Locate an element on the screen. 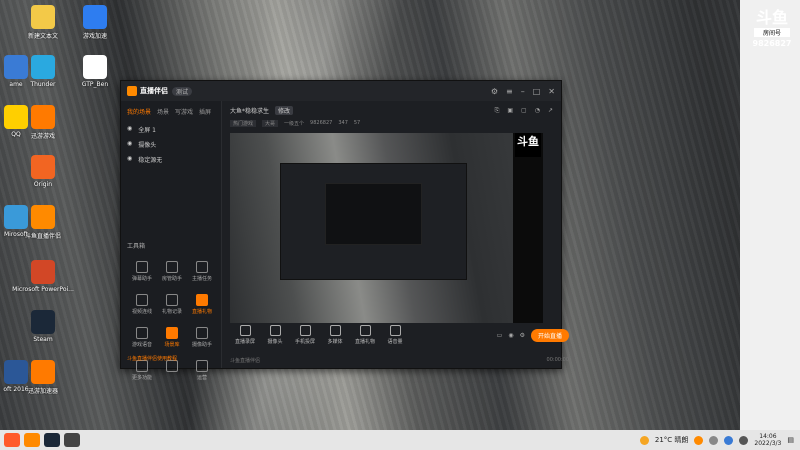 This screenshot has height=450, width=800. tab-insert: 插屏 is located at coordinates (205, 111).